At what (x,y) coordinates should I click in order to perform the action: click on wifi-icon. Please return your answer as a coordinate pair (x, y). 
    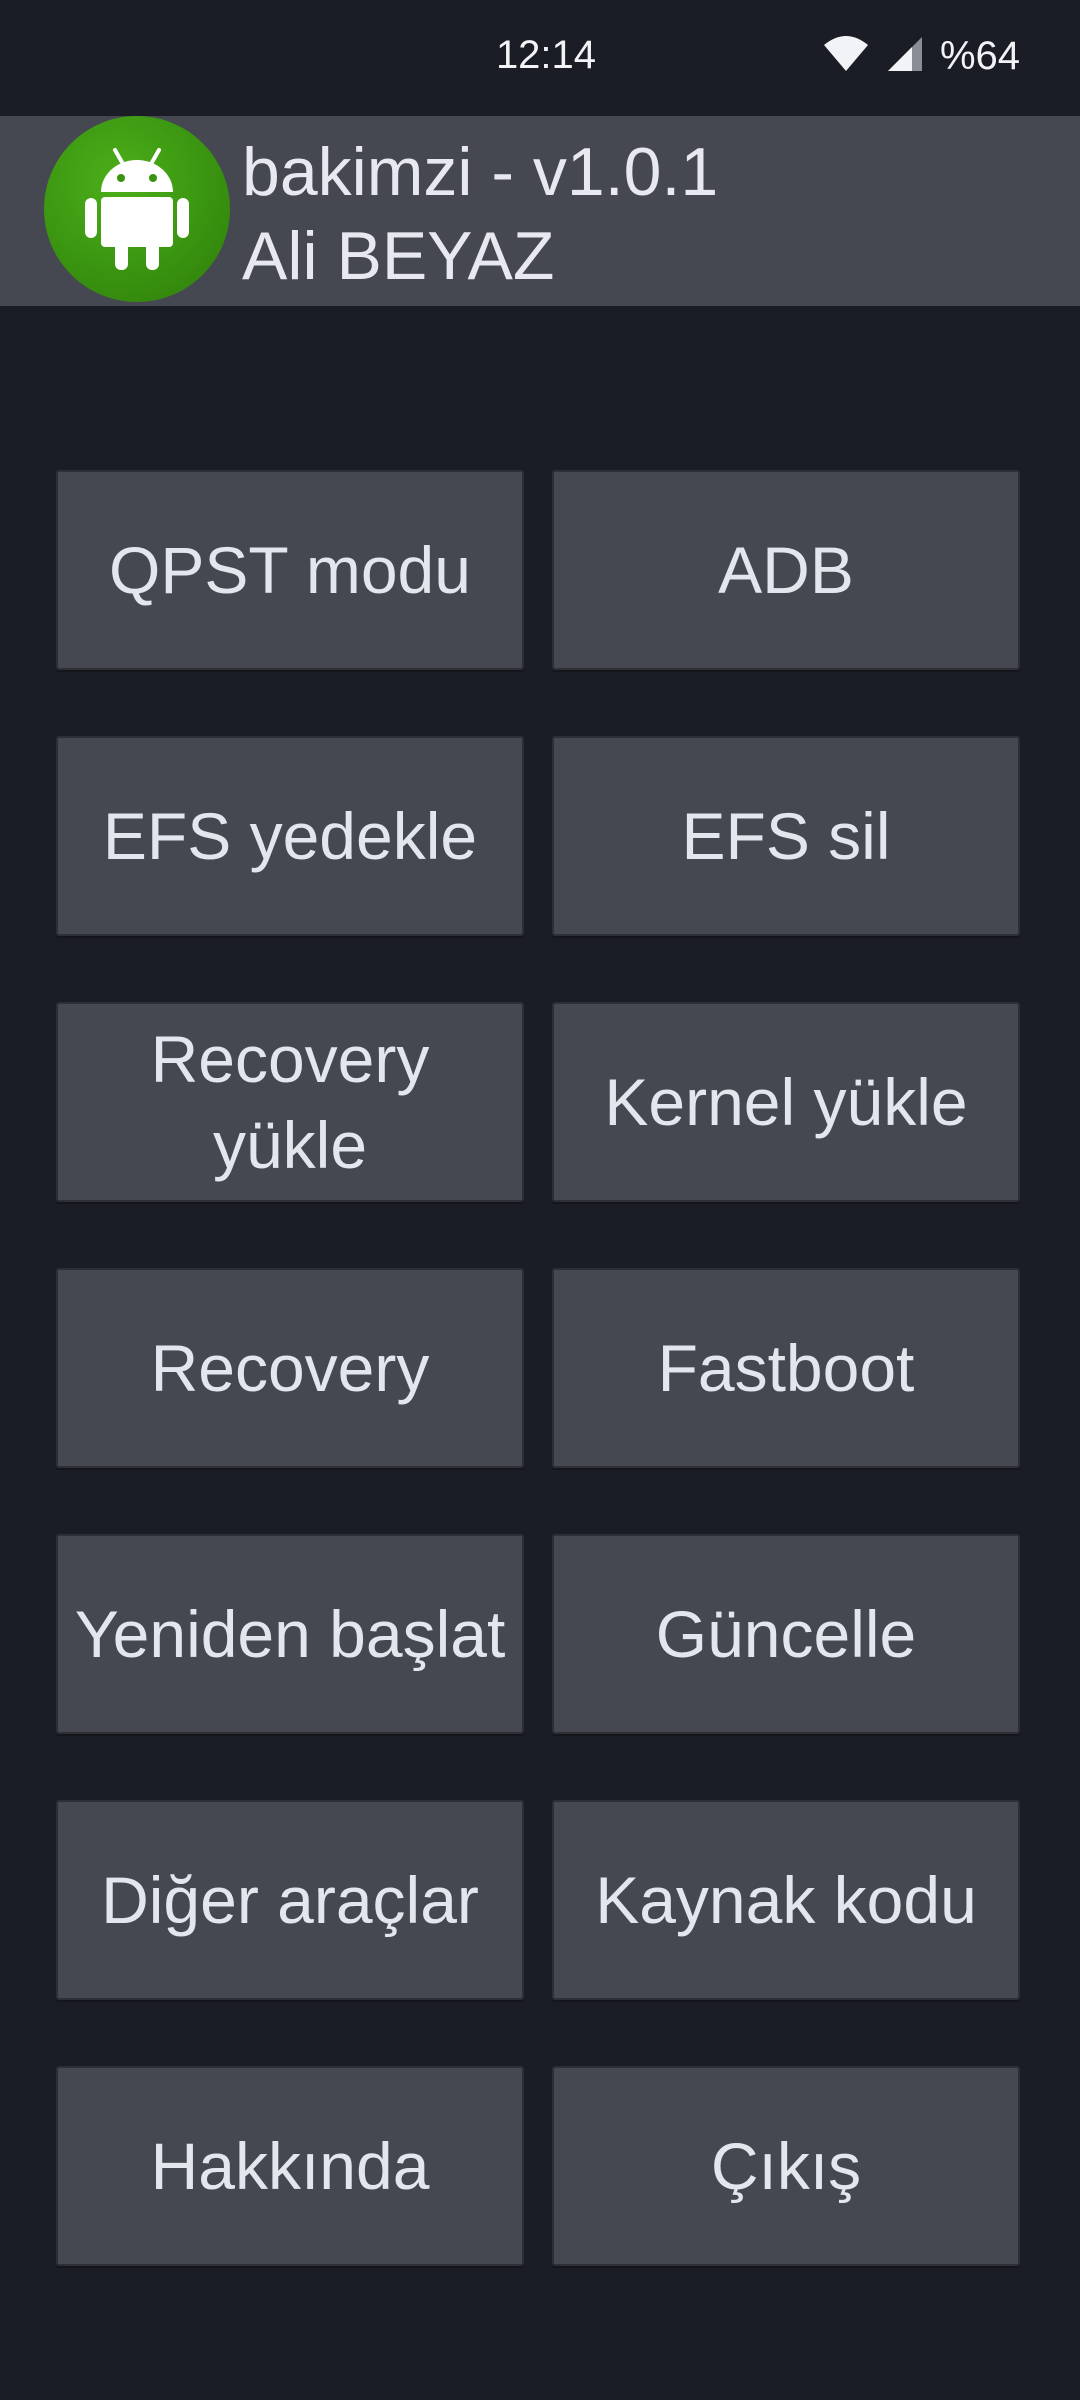
    Looking at the image, I should click on (846, 56).